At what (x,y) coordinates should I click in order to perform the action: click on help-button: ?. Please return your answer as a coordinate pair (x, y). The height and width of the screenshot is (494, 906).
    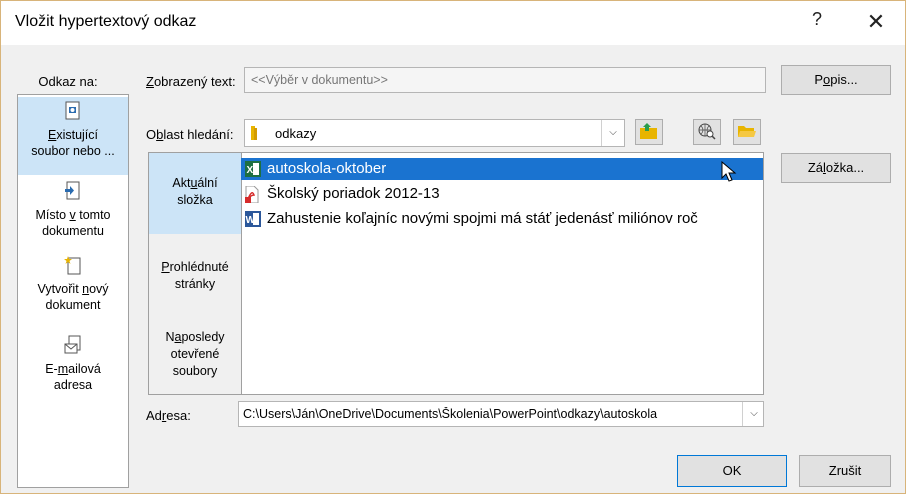
    Looking at the image, I should click on (817, 19).